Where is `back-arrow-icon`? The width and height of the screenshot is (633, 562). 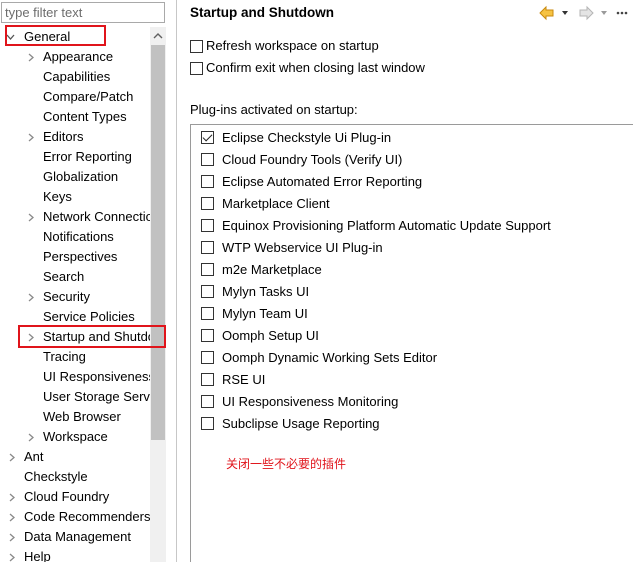 back-arrow-icon is located at coordinates (547, 13).